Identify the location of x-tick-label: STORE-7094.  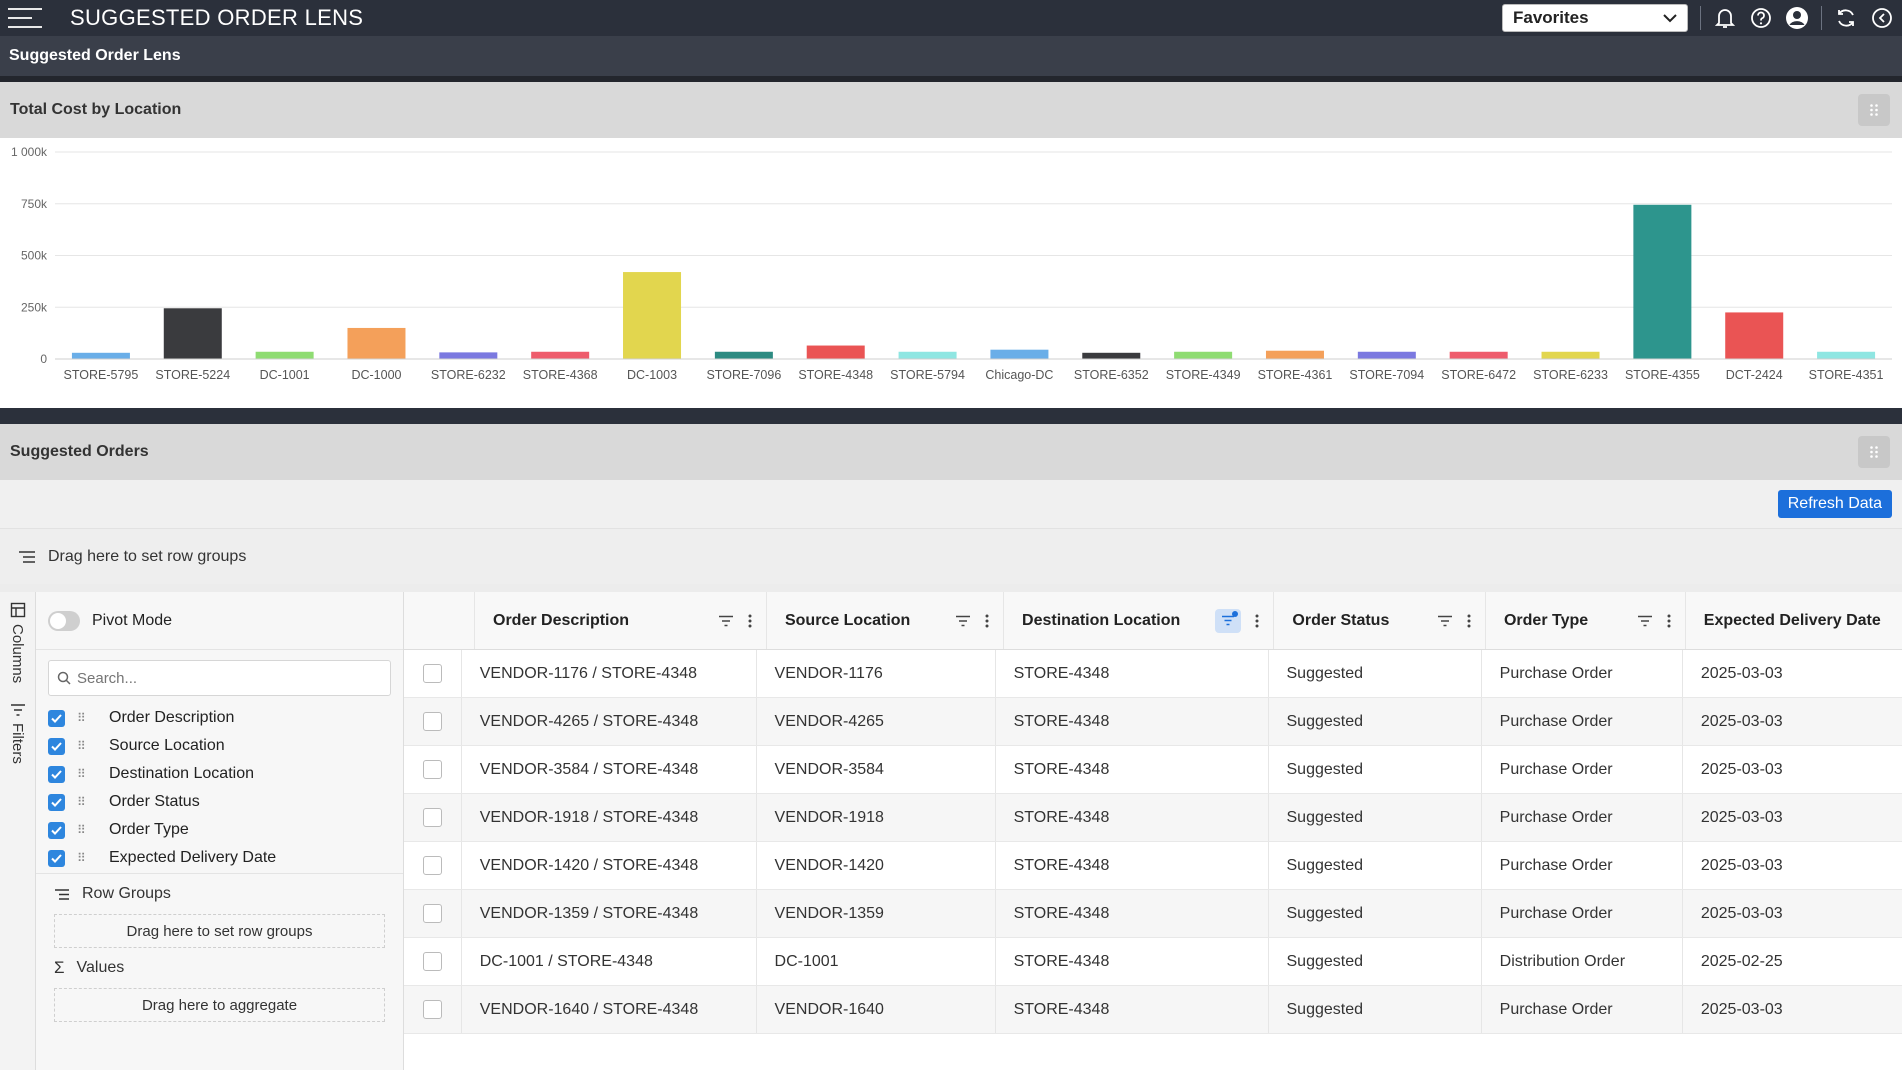
(1386, 375).